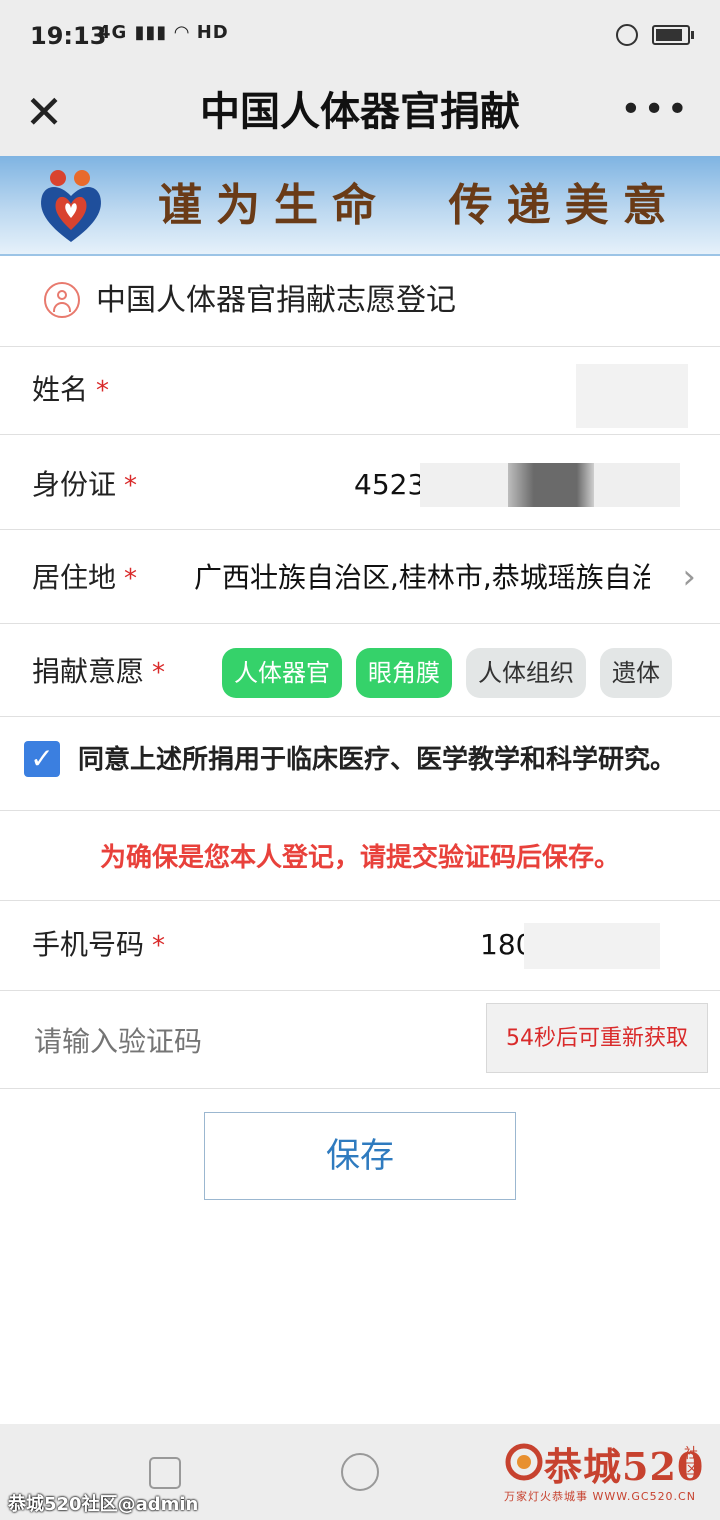  I want to click on resend-code-button: 54秒后可重新获取, so click(597, 1038).